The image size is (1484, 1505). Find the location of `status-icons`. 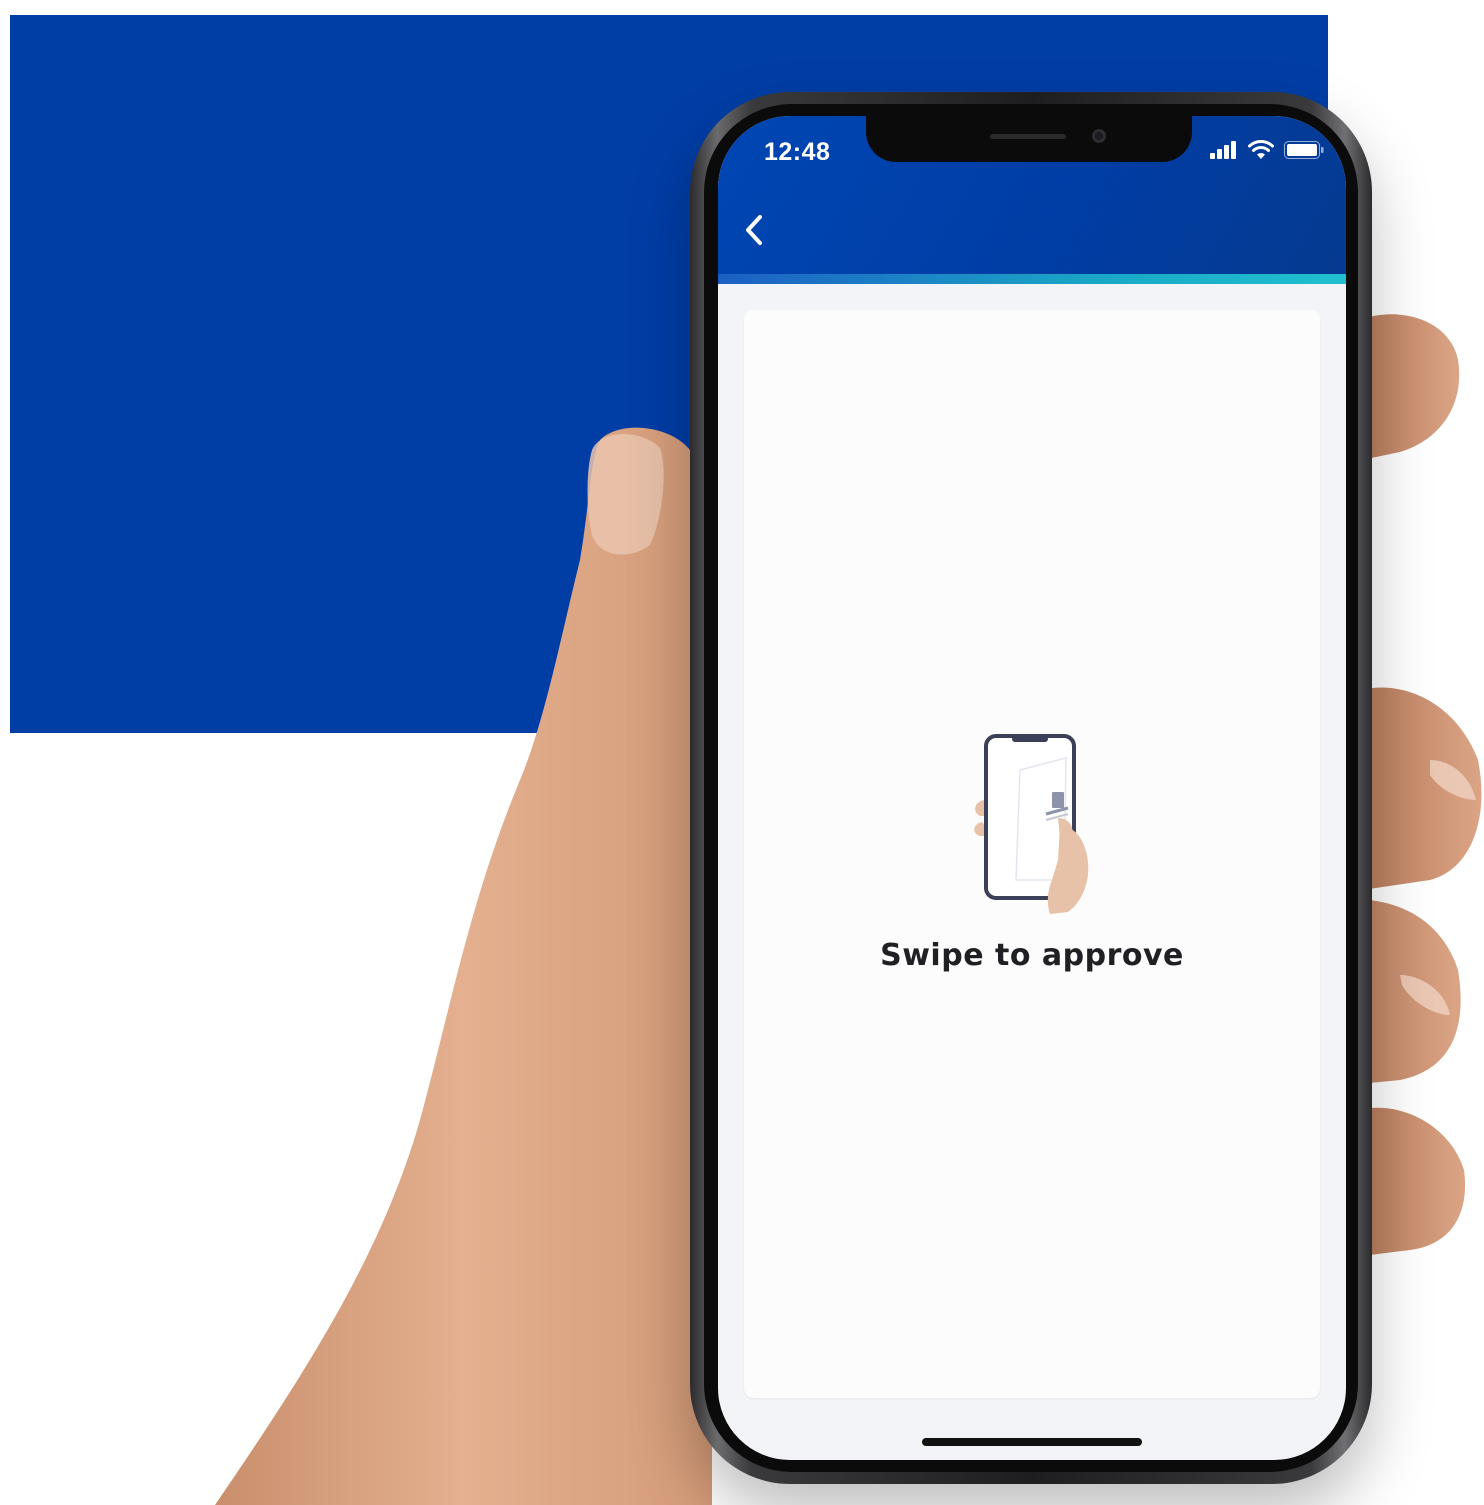

status-icons is located at coordinates (1267, 150).